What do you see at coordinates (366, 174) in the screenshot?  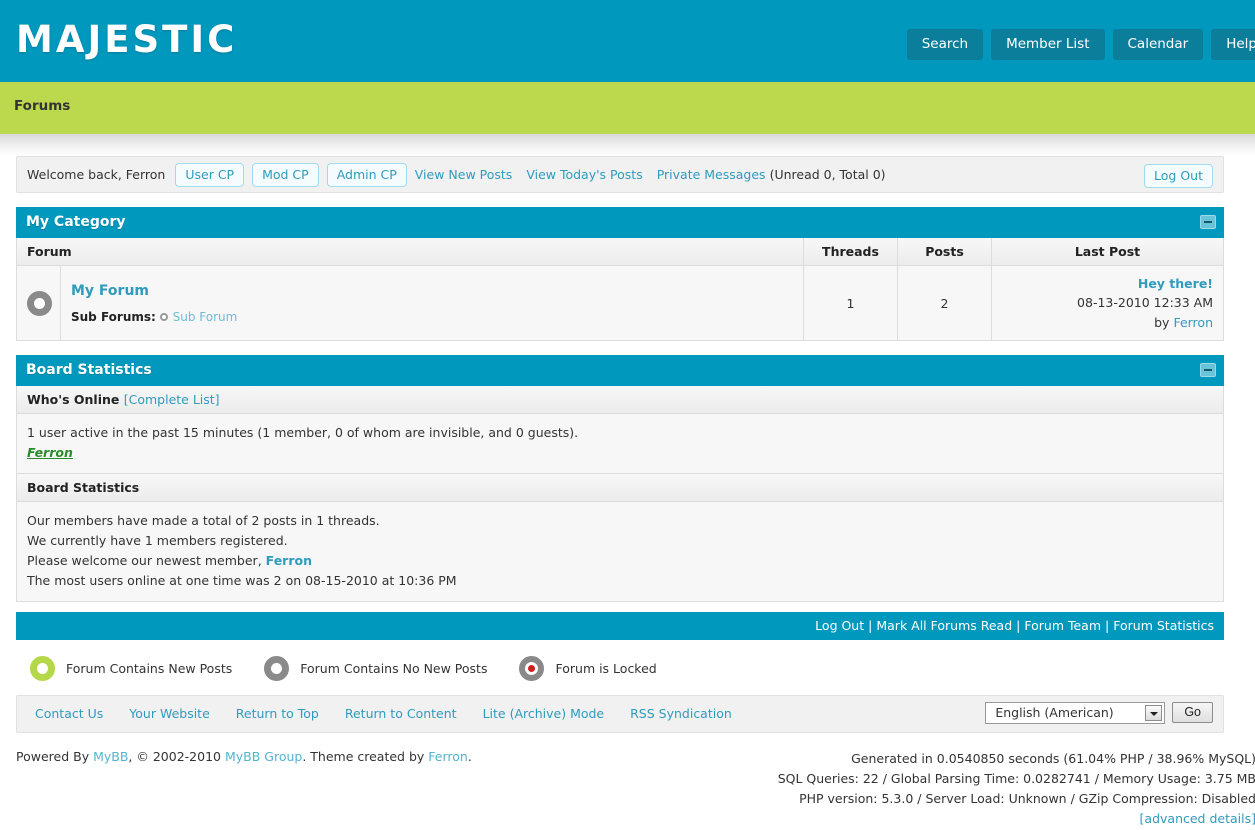 I see `admin-cp-button: Admin CP` at bounding box center [366, 174].